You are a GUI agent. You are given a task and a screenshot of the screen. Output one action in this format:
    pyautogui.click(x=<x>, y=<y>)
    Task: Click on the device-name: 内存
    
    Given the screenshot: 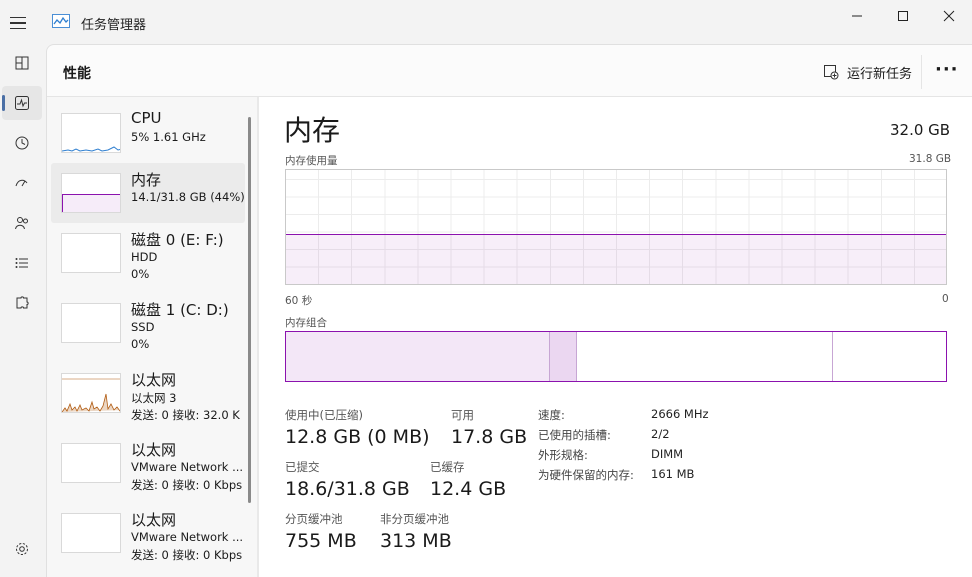 What is the action you would take?
    pyautogui.click(x=146, y=180)
    